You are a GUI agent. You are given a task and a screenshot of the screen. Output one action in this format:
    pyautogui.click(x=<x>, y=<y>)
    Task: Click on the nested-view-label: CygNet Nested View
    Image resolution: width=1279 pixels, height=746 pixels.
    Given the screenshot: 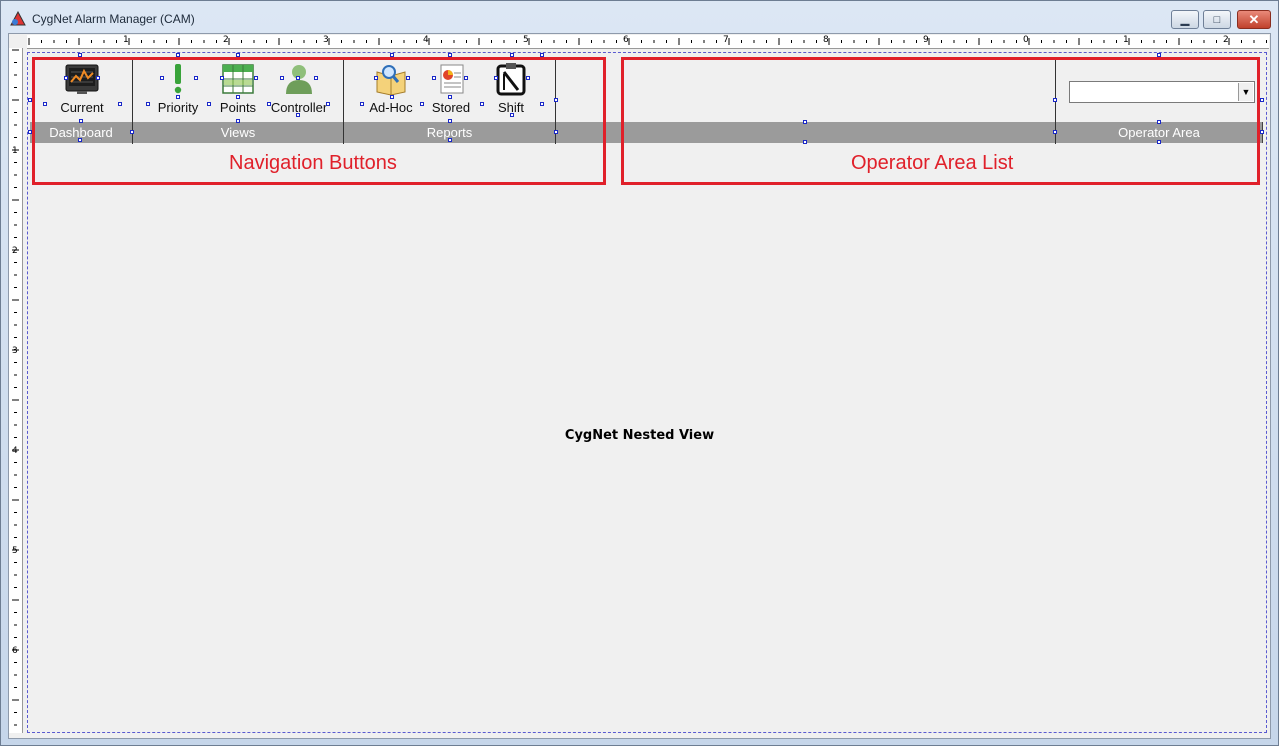 What is the action you would take?
    pyautogui.click(x=639, y=435)
    